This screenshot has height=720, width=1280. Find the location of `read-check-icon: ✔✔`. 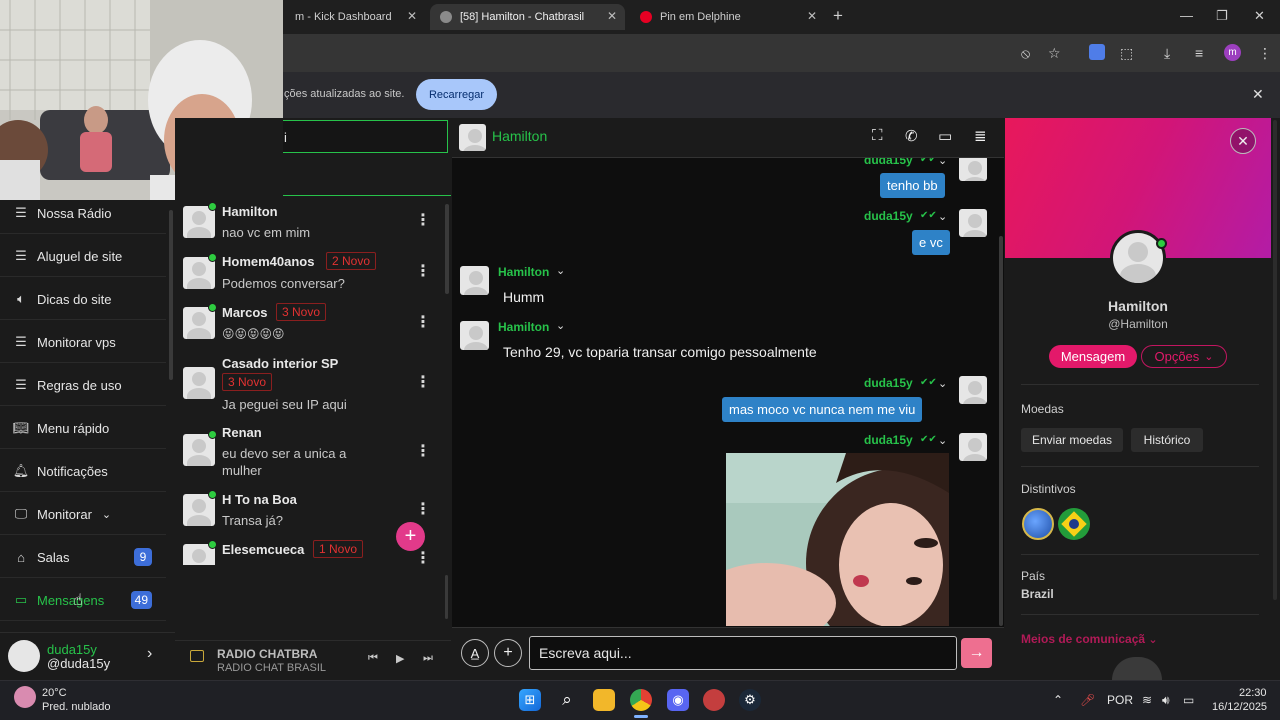

read-check-icon: ✔✔ is located at coordinates (928, 161).